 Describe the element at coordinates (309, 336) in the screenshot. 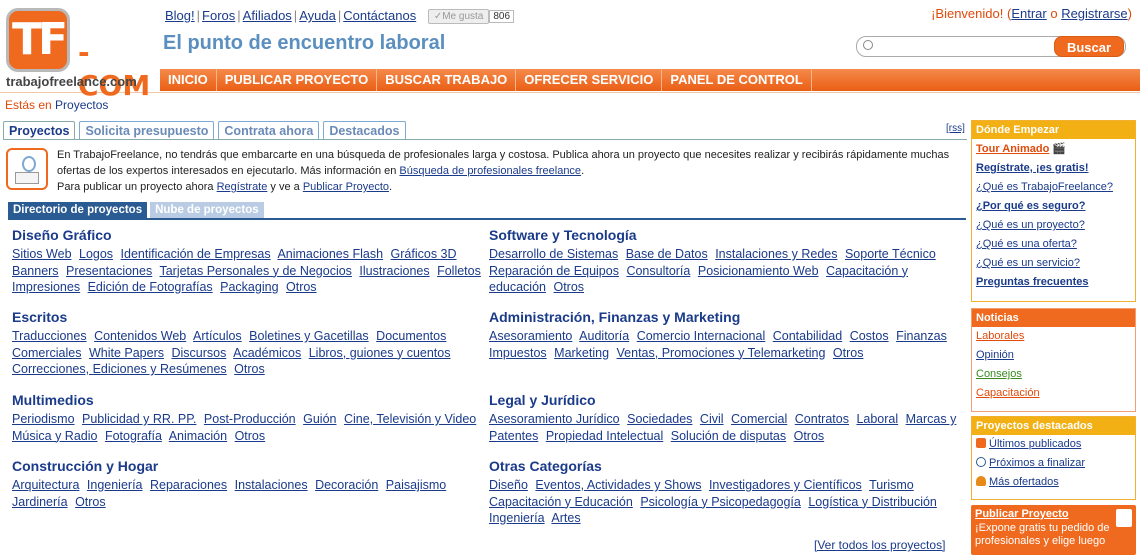

I see `subcategory-link: Boletines y Gacetillas` at that location.